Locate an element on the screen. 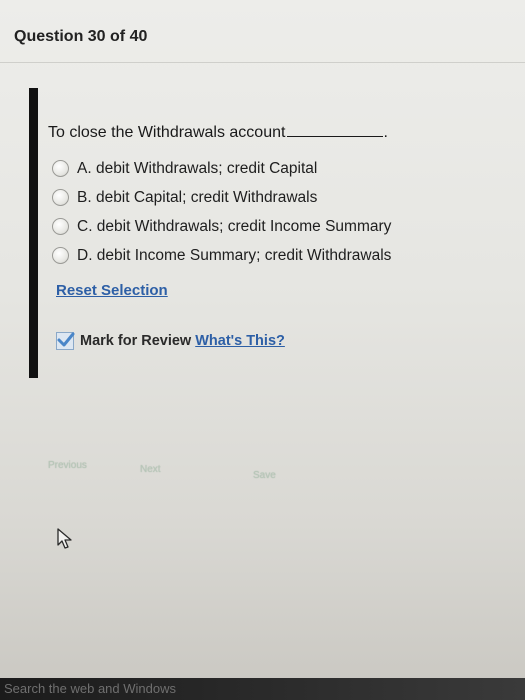 The width and height of the screenshot is (525, 700). radio-button-b is located at coordinates (60, 197).